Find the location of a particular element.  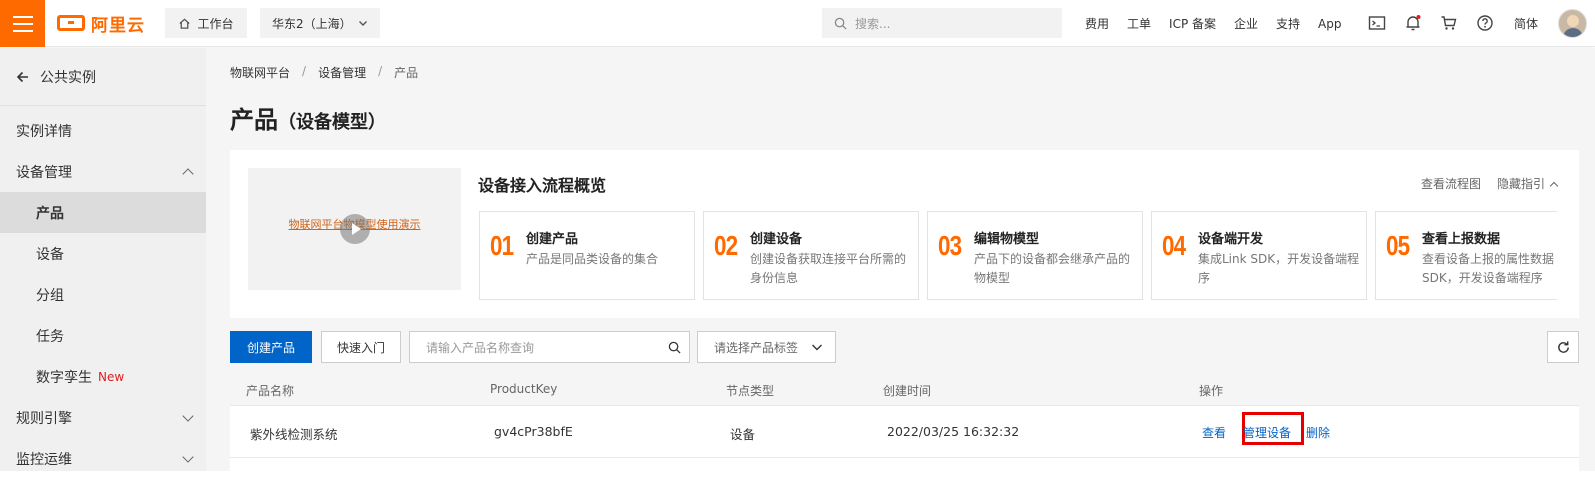

step-number: 01 is located at coordinates (502, 245).